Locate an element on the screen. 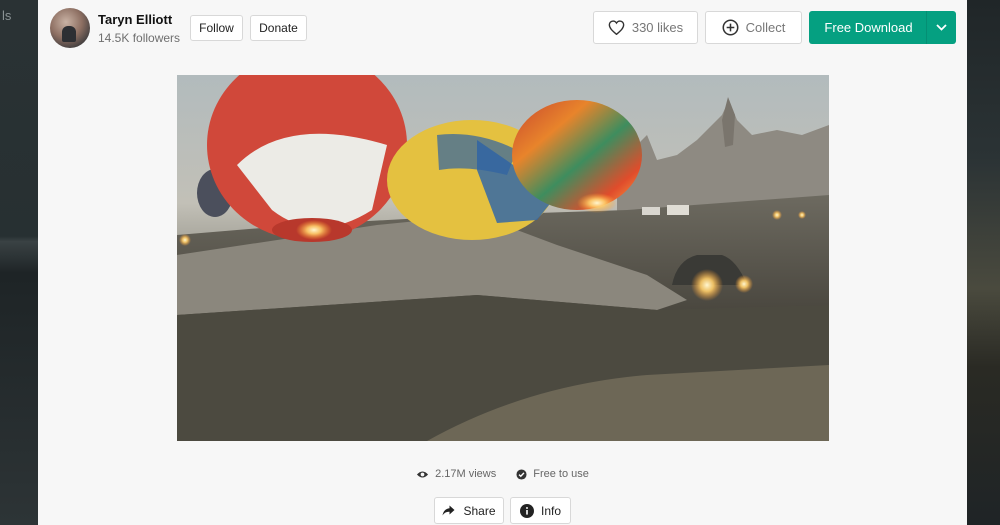 The height and width of the screenshot is (525, 1000). collect-button: Collect is located at coordinates (753, 27).